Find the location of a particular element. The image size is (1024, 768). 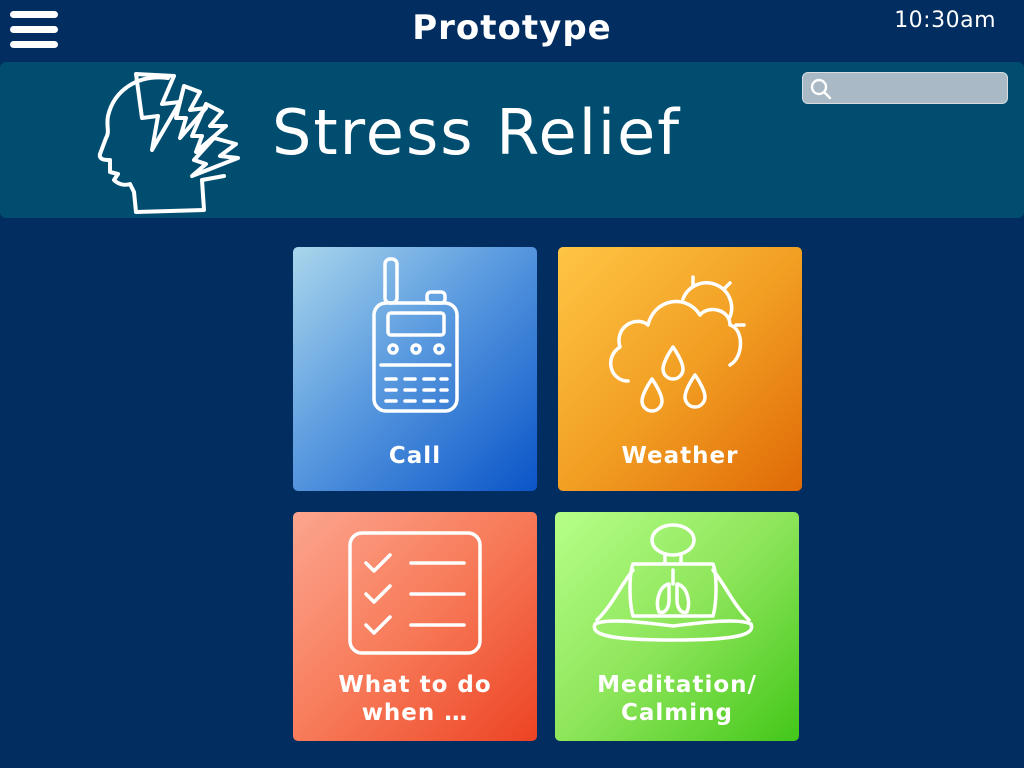

what-to-do-label-line-1: What to do is located at coordinates (415, 685).